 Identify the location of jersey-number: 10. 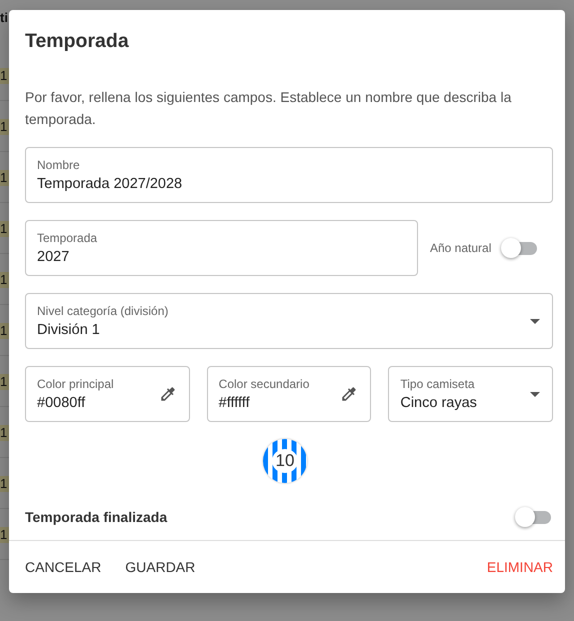
(285, 461).